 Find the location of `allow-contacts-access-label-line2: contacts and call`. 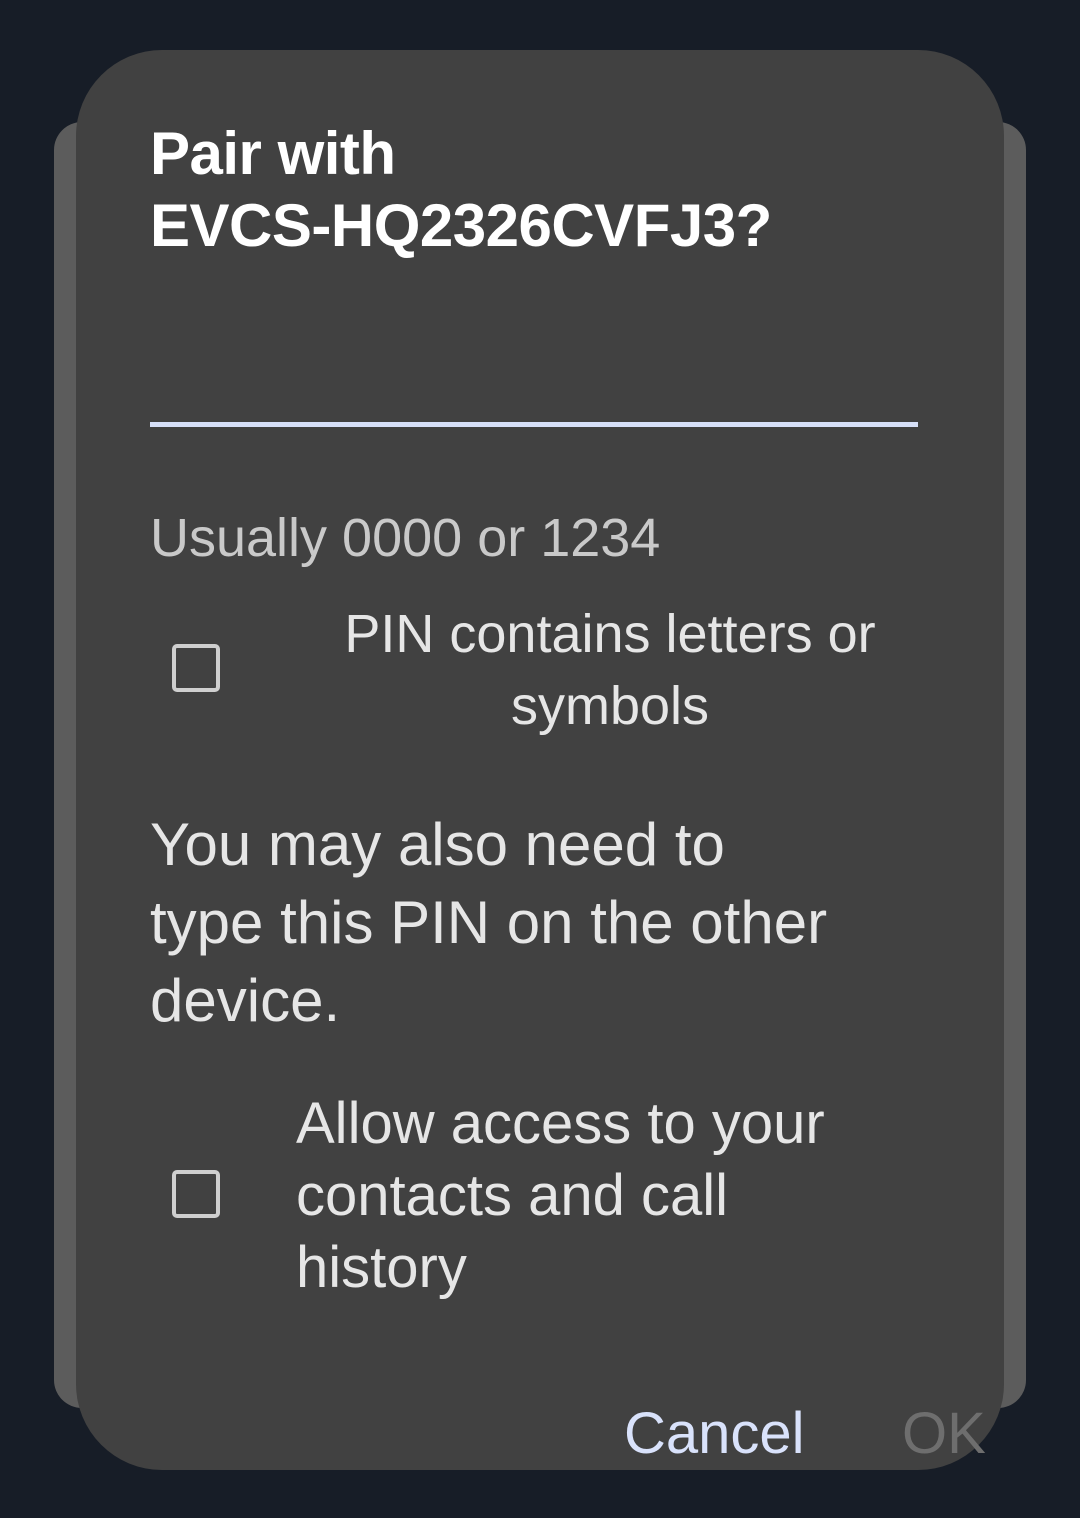

allow-contacts-access-label-line2: contacts and call is located at coordinates (512, 1195).